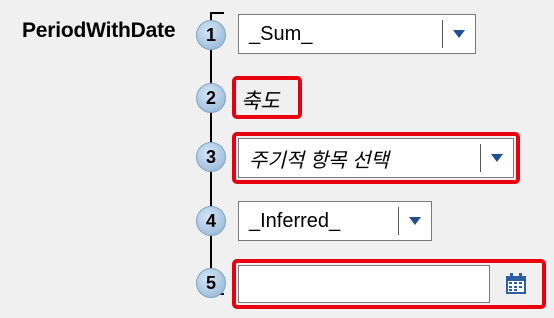 The image size is (554, 318). I want to click on bracket-top, so click(217, 13).